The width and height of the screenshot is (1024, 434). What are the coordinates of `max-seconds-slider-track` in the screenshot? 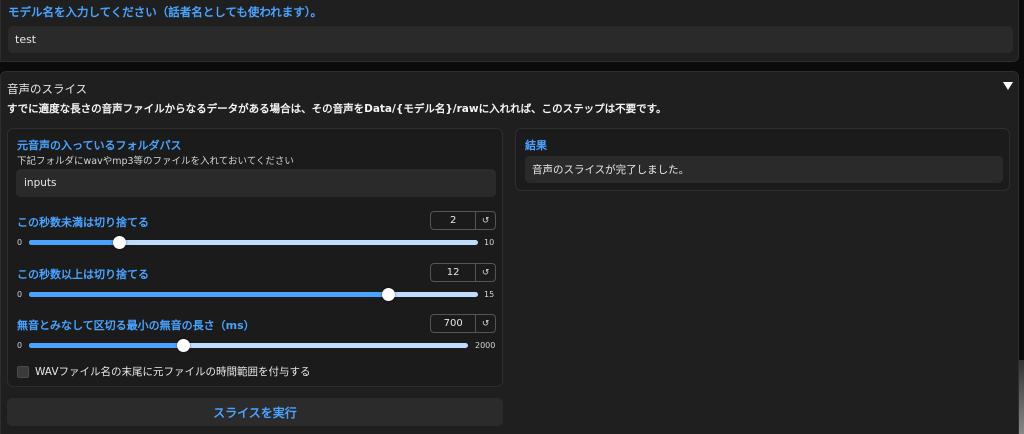 It's located at (253, 294).